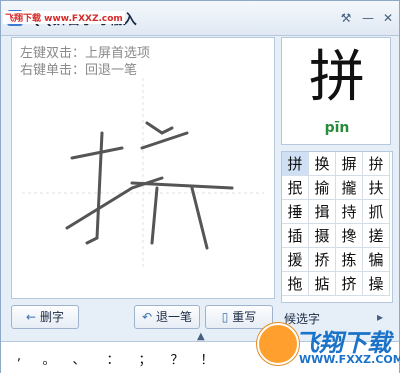 Image resolution: width=400 pixels, height=373 pixels. What do you see at coordinates (200, 18) in the screenshot?
I see `title-bar: QQ拼音手写输入 飞翔下载 www.FXXZ.com ⚒ — ✕` at bounding box center [200, 18].